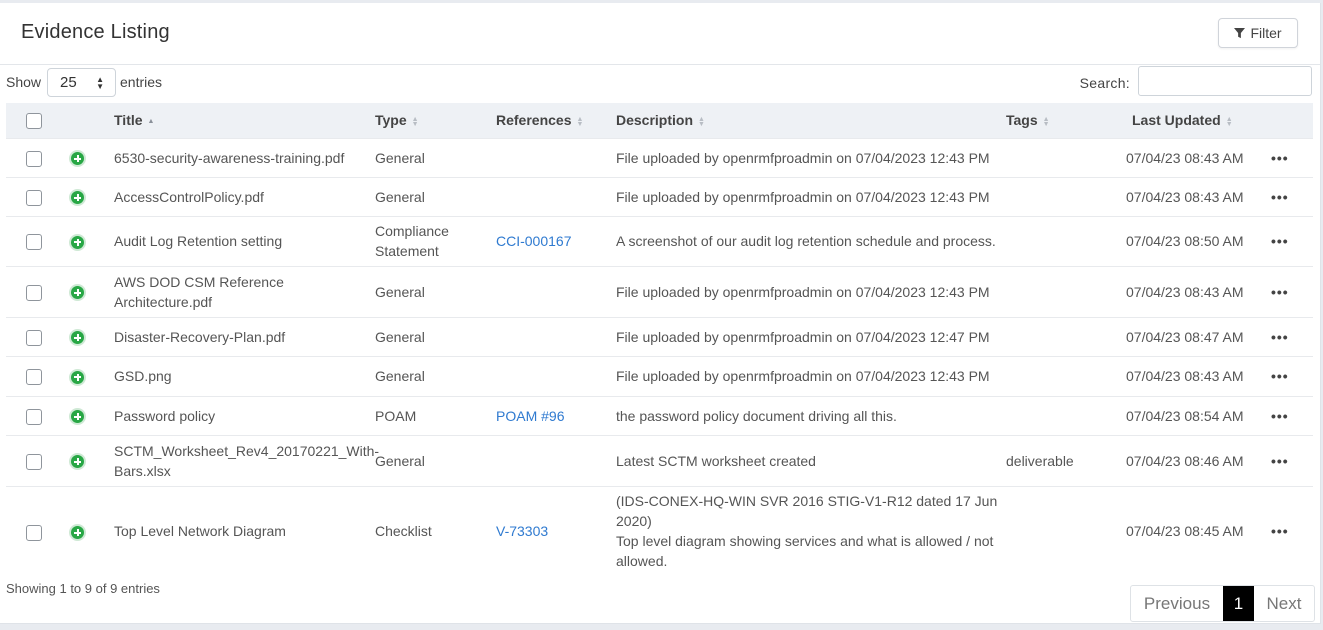  I want to click on reference-link: V-73303, so click(522, 531).